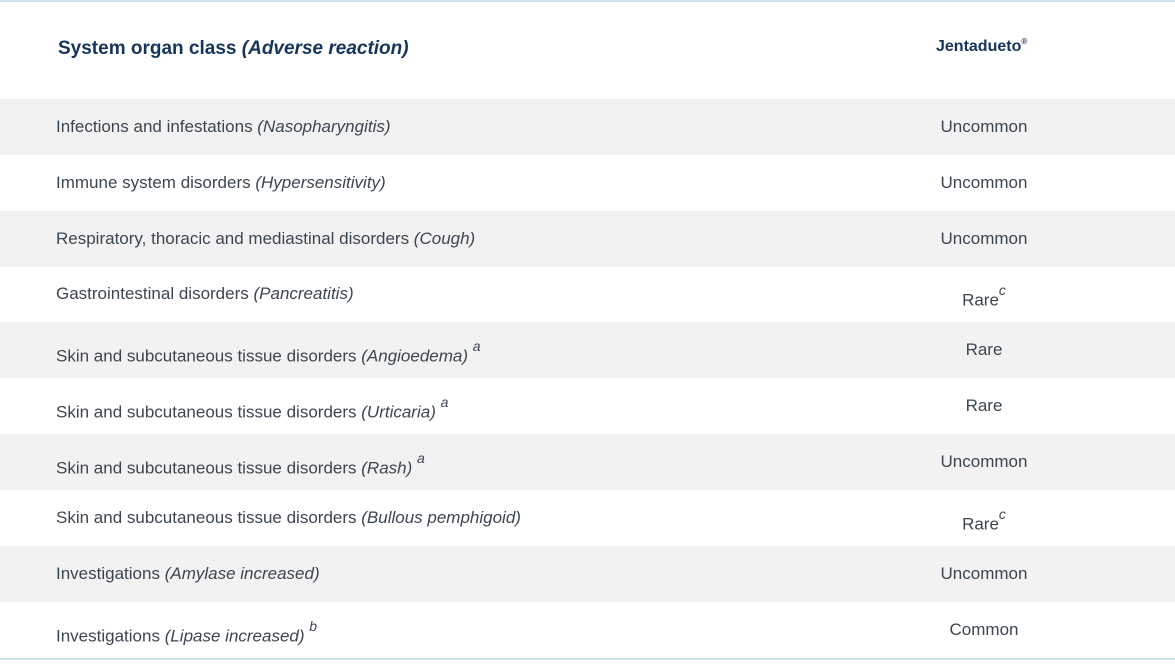  Describe the element at coordinates (157, 126) in the screenshot. I see `organ-class-text: Infections and infestations` at that location.